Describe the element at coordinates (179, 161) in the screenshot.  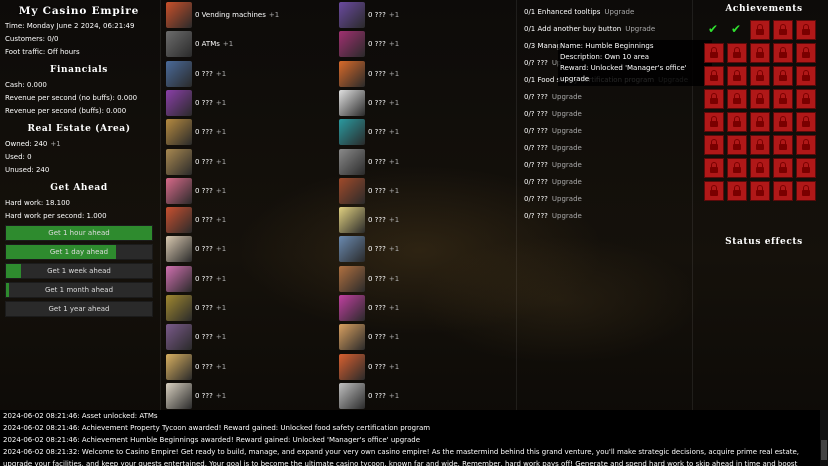
I see `blackjack-table-icon` at that location.